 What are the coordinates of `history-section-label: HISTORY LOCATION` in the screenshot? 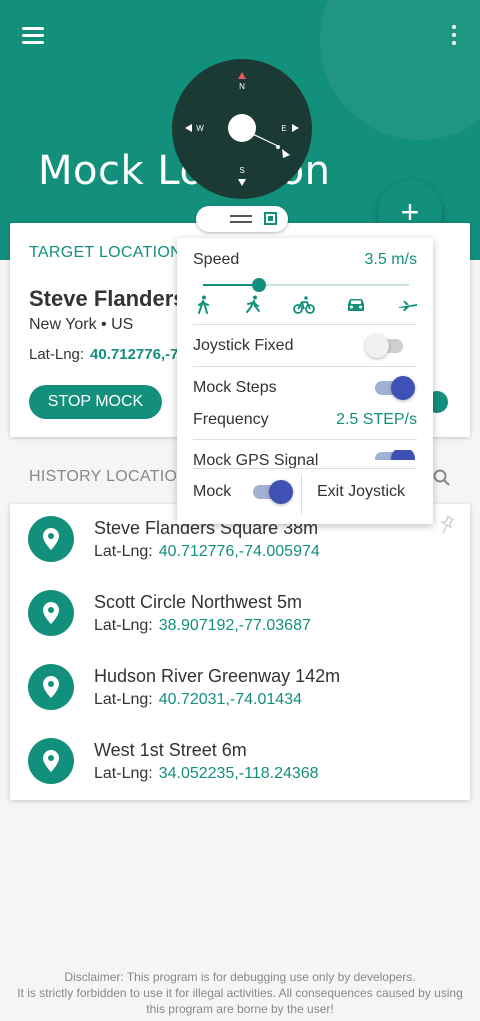 It's located at (109, 476).